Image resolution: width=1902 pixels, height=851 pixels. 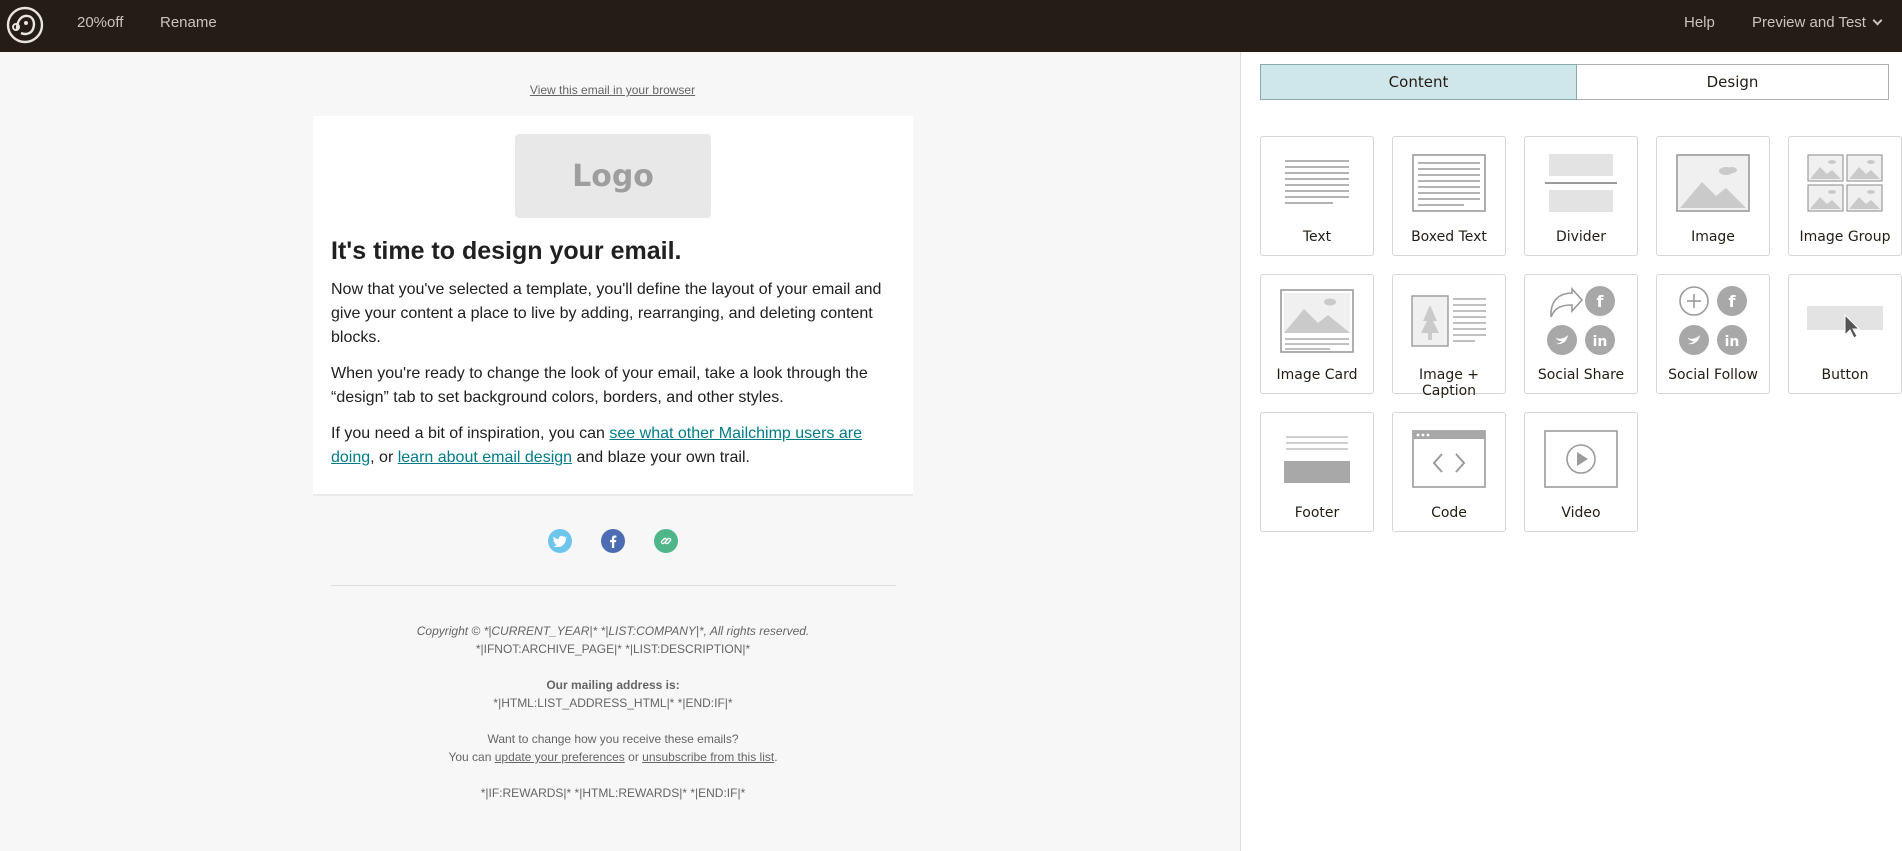 I want to click on text-block-icon, so click(x=1317, y=183).